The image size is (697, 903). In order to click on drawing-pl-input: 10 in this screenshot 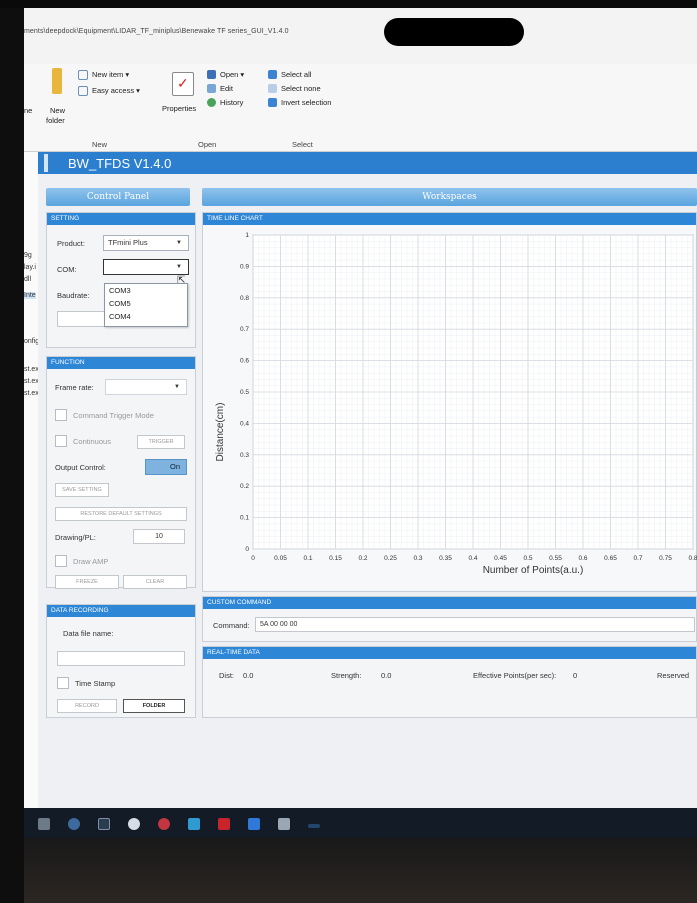, I will do `click(159, 536)`.